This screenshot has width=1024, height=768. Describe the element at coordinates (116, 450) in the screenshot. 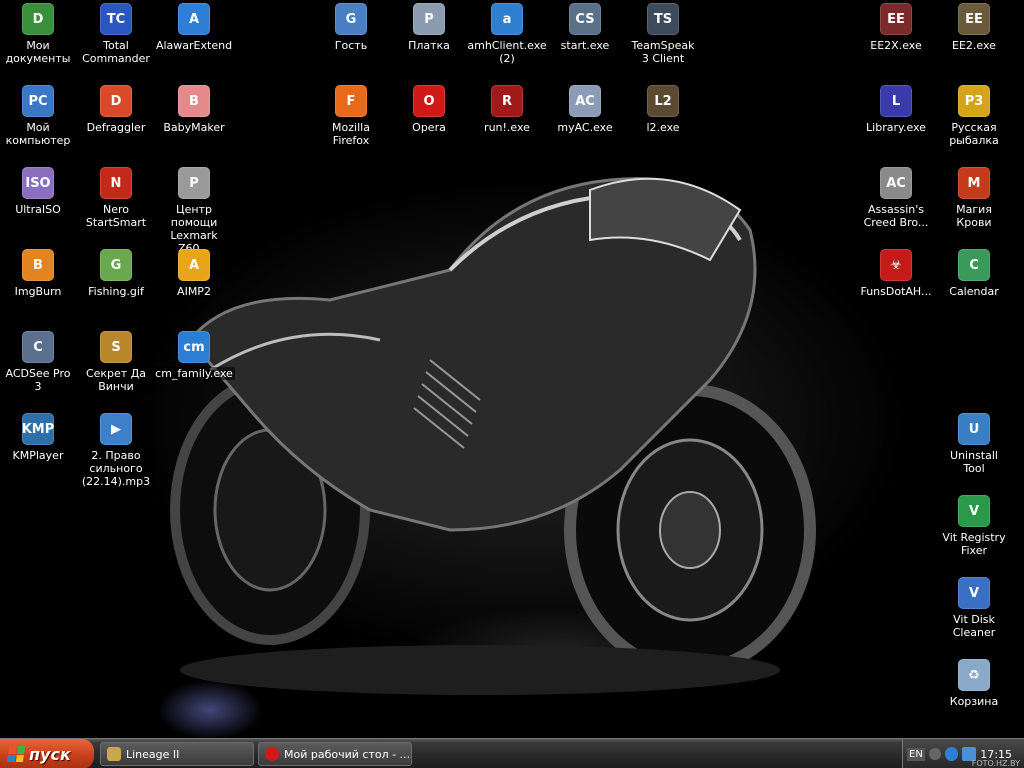

I see `desktop-icon: ▶ 2. Право сильного (22.14).mp3` at that location.